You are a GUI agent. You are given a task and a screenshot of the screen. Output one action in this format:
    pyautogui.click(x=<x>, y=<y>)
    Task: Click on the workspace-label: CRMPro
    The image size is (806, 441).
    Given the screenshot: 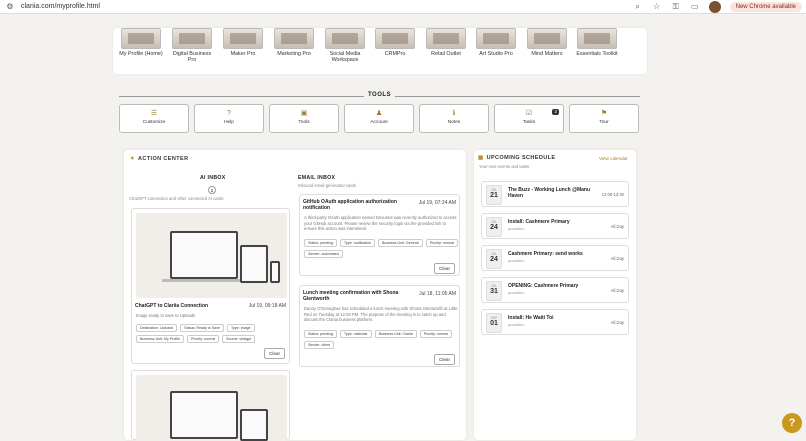 What is the action you would take?
    pyautogui.click(x=395, y=54)
    